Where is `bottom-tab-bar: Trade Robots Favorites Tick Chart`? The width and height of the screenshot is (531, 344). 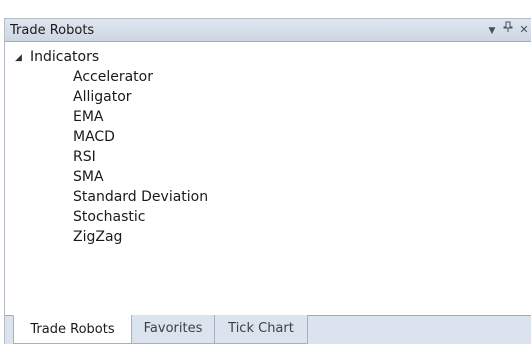 bottom-tab-bar: Trade Robots Favorites Tick Chart is located at coordinates (268, 329).